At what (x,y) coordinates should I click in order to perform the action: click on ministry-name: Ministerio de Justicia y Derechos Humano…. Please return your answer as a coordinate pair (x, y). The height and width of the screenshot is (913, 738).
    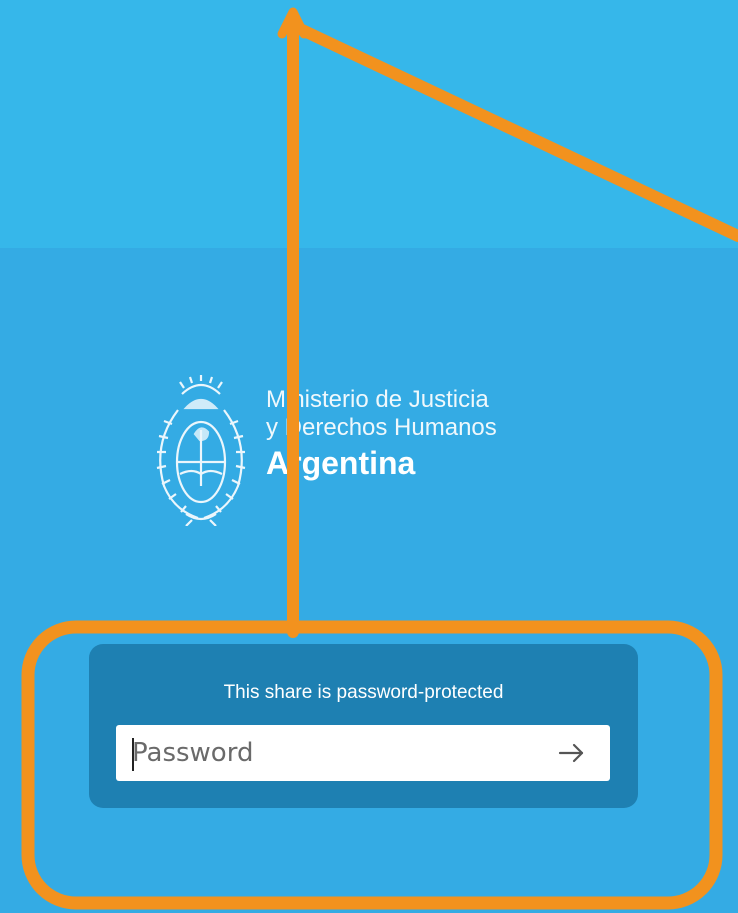
    Looking at the image, I should click on (381, 434).